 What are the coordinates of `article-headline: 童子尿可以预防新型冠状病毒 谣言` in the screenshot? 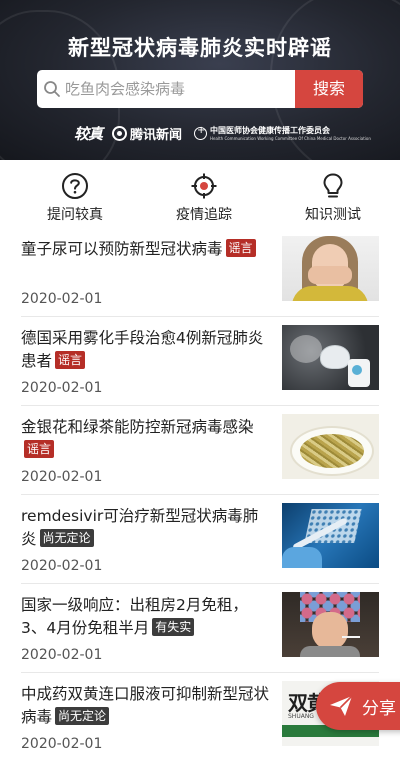 It's located at (146, 249).